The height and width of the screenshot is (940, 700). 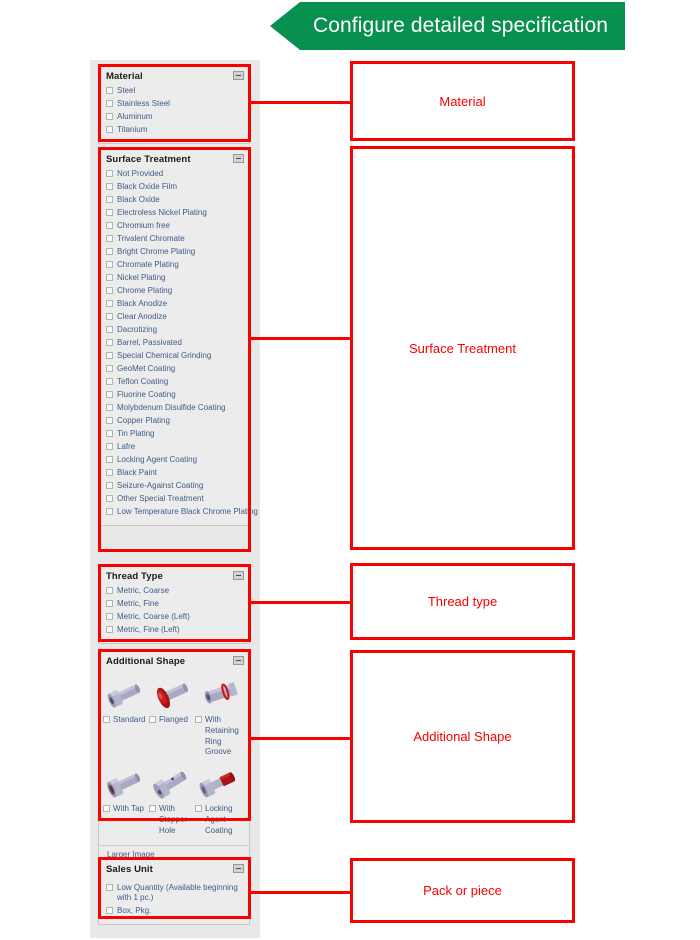 I want to click on shape-label: With Stopper Hole, so click(x=173, y=819).